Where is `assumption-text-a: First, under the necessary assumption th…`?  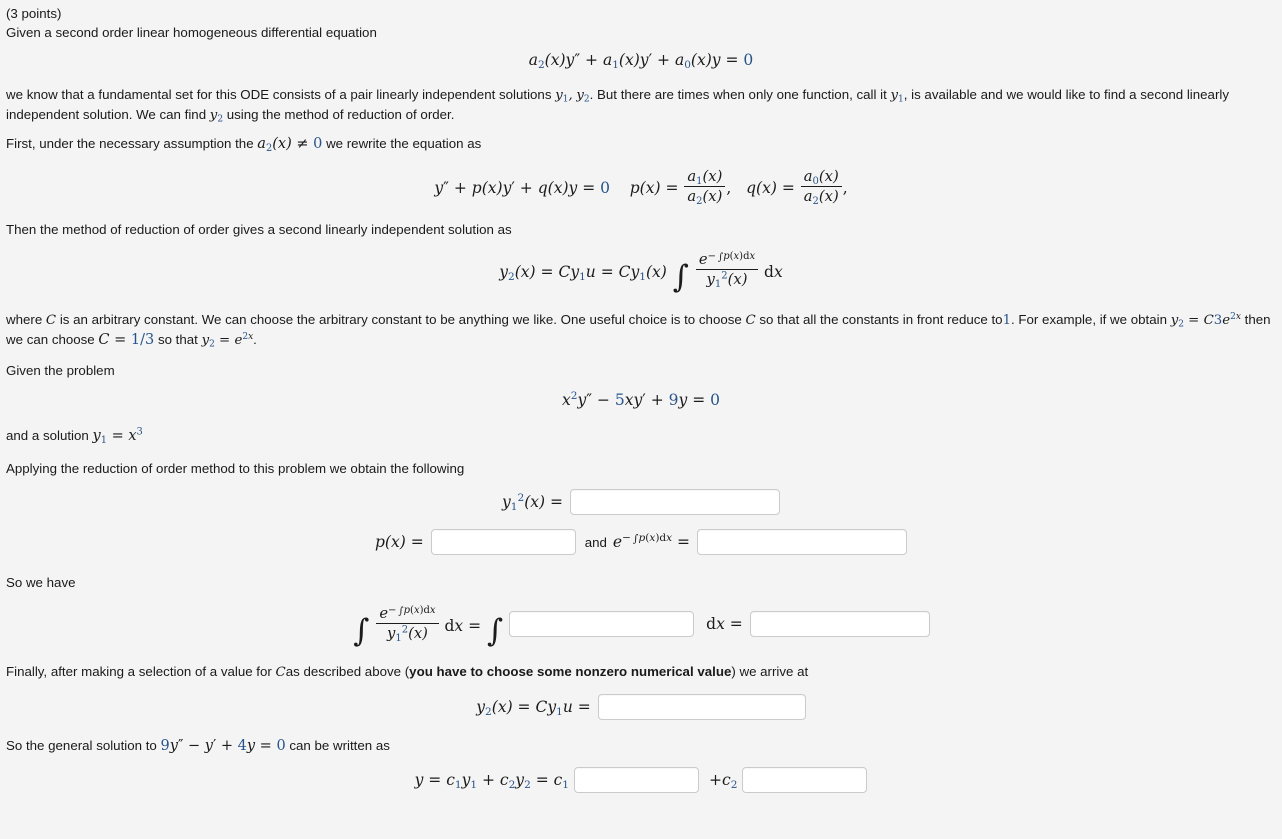 assumption-text-a: First, under the necessary assumption th… is located at coordinates (130, 143).